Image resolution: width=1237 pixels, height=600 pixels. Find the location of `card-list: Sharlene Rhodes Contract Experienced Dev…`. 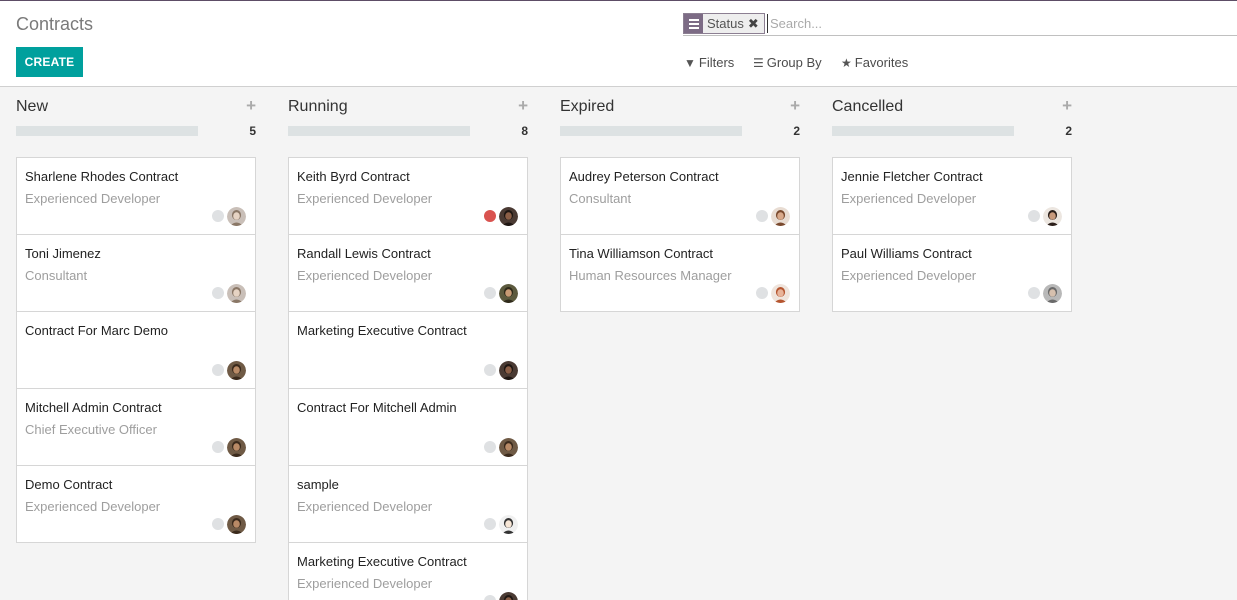

card-list: Sharlene Rhodes Contract Experienced Dev… is located at coordinates (136, 350).